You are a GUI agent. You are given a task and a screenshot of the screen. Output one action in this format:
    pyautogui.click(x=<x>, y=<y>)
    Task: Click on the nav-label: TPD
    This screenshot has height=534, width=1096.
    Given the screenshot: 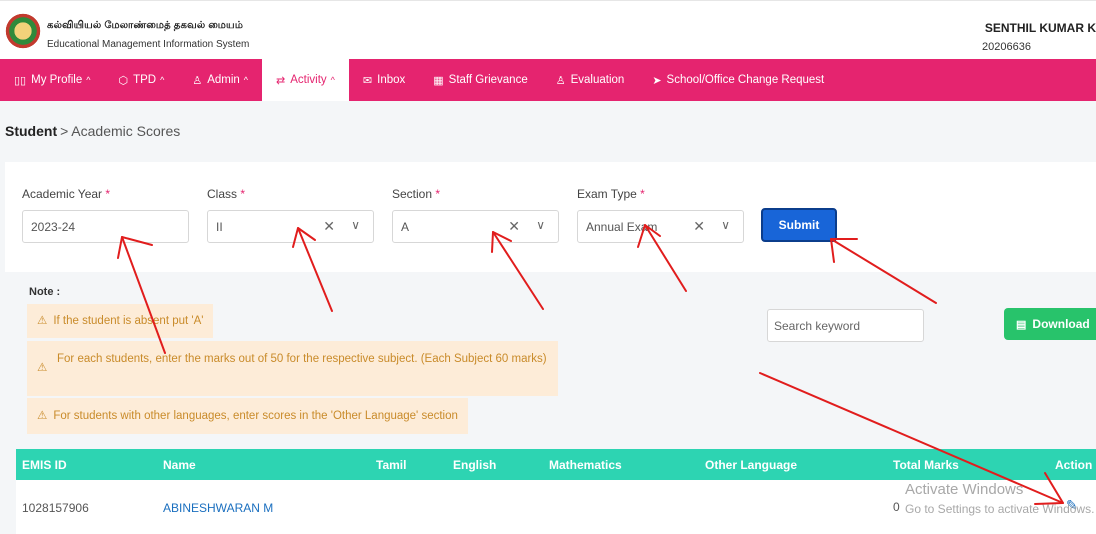 What is the action you would take?
    pyautogui.click(x=145, y=80)
    